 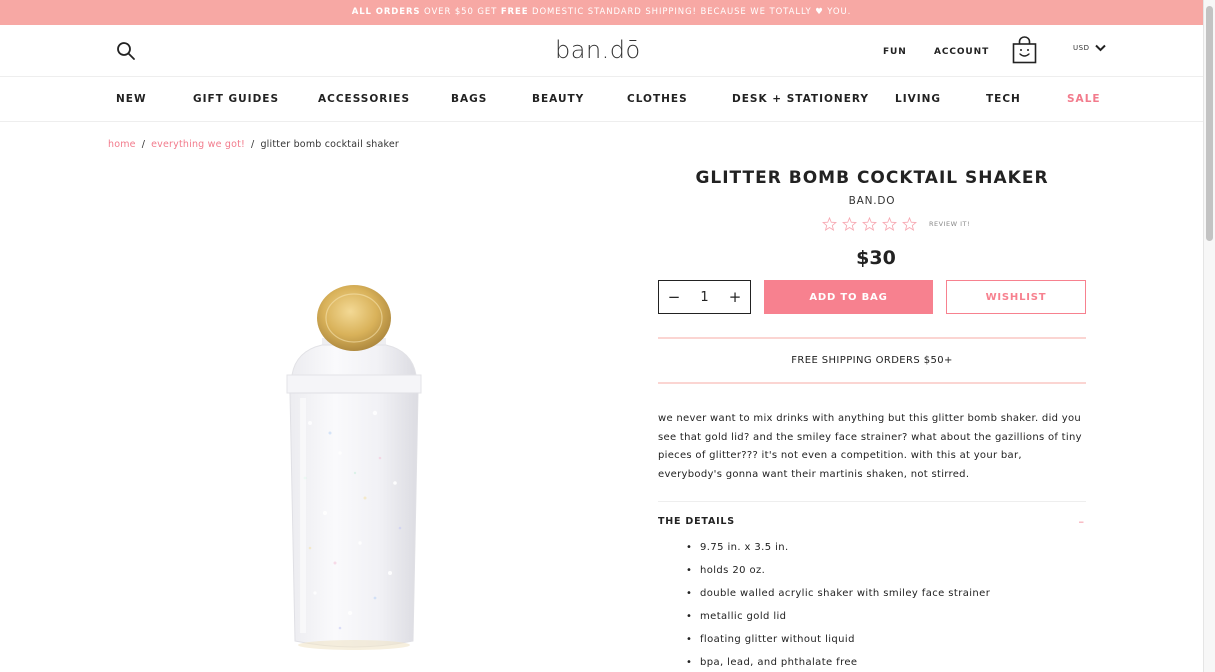 I want to click on quantity-input, so click(x=704, y=297).